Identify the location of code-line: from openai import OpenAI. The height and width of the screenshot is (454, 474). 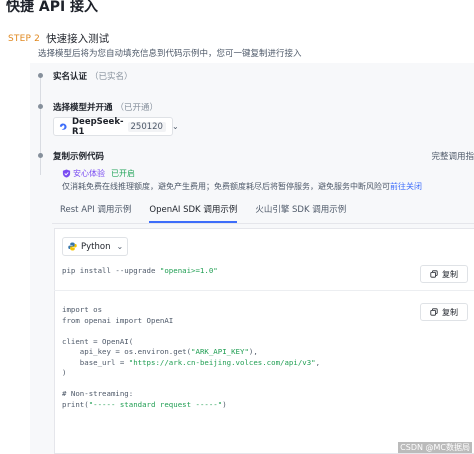
(118, 320).